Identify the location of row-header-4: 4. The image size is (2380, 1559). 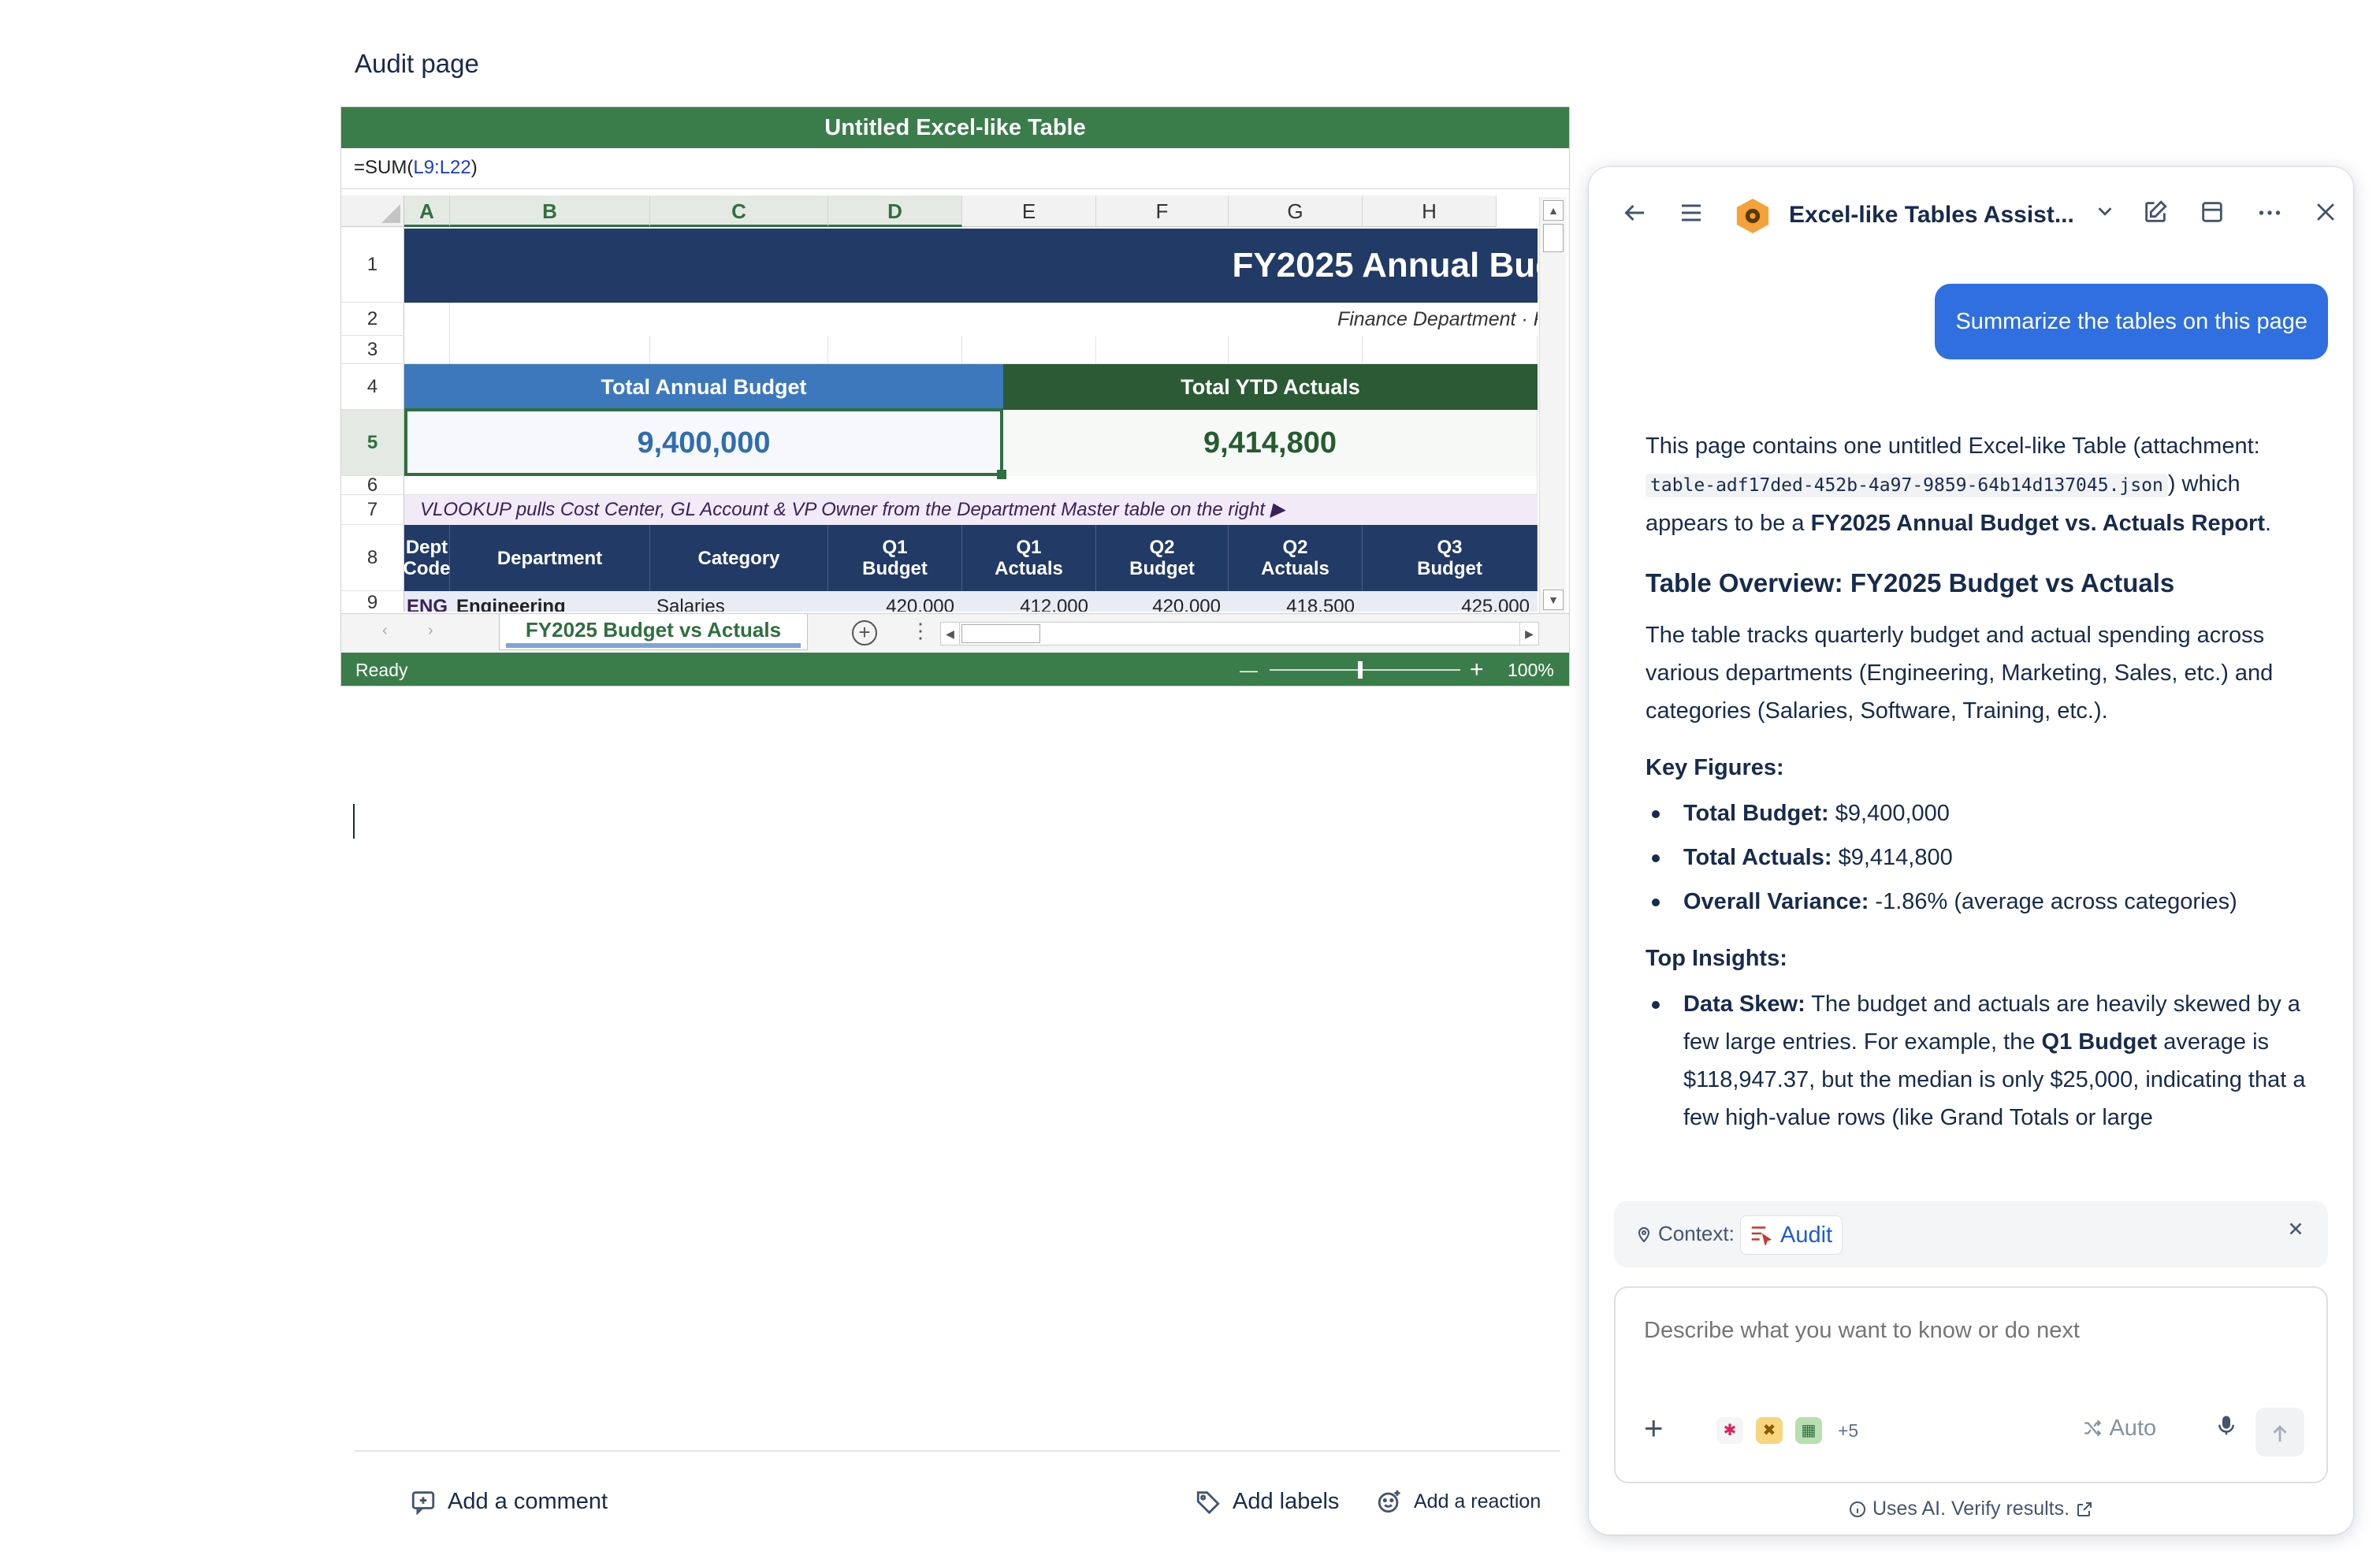
(372, 387).